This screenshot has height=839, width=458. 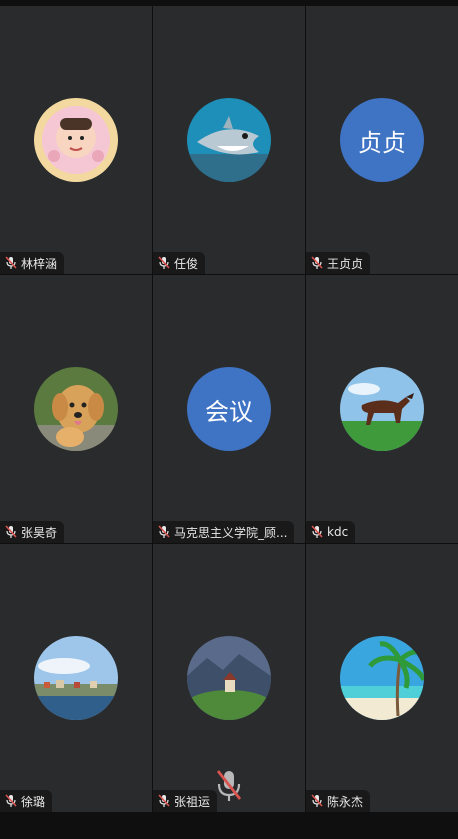 What do you see at coordinates (39, 263) in the screenshot?
I see `participant-name: 林梓涵` at bounding box center [39, 263].